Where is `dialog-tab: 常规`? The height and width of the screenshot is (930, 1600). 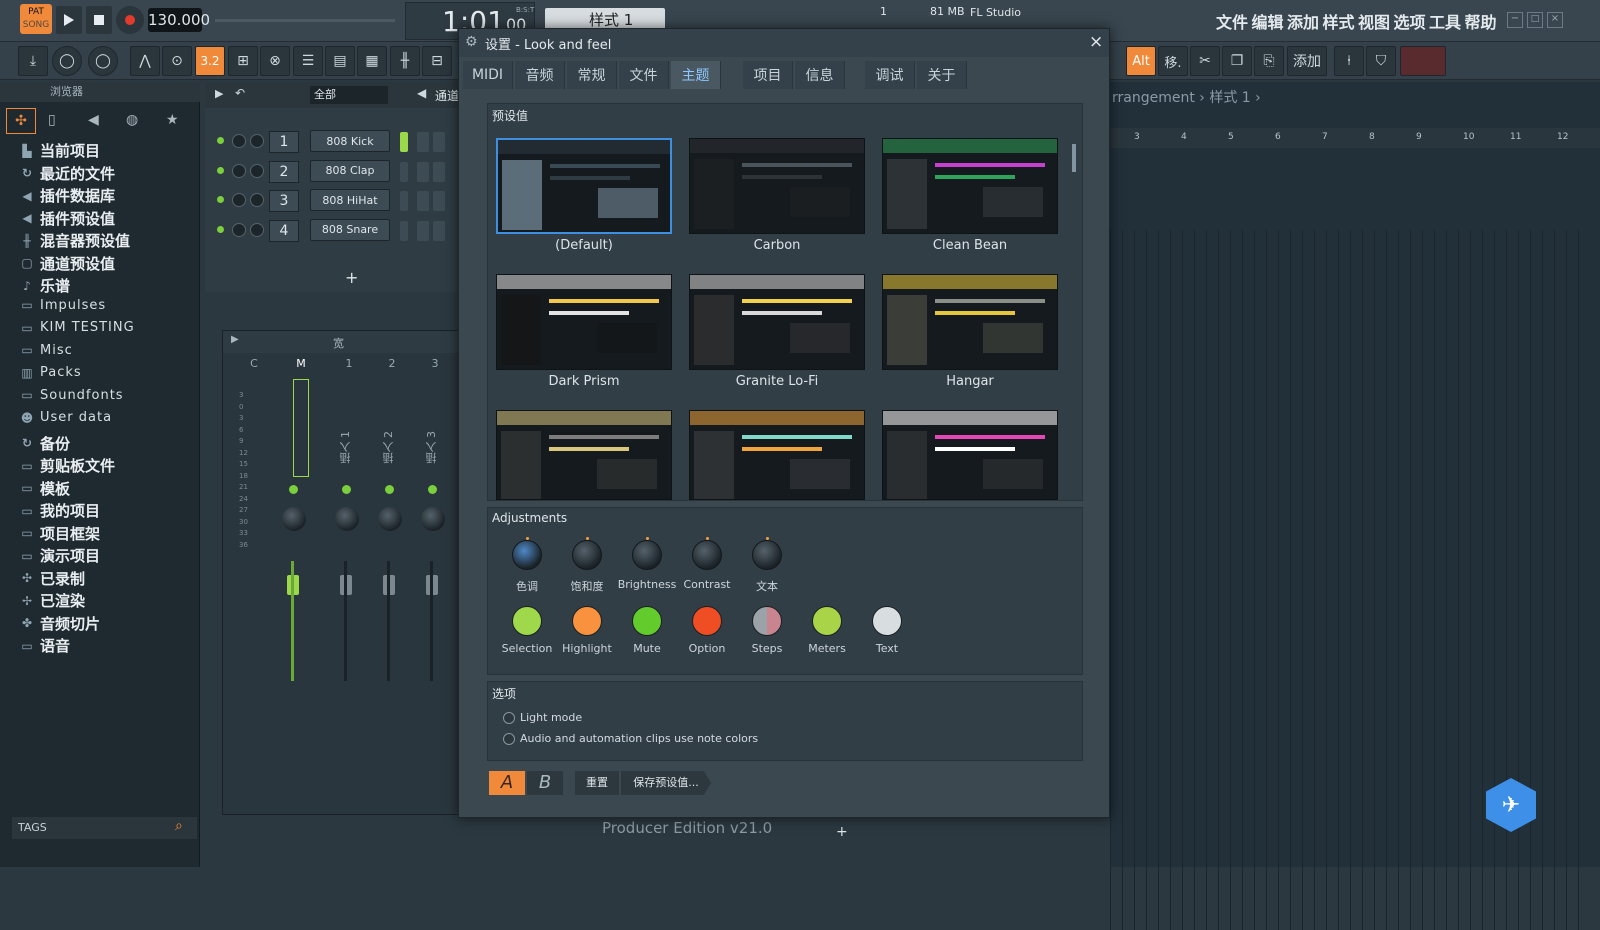 dialog-tab: 常规 is located at coordinates (592, 75).